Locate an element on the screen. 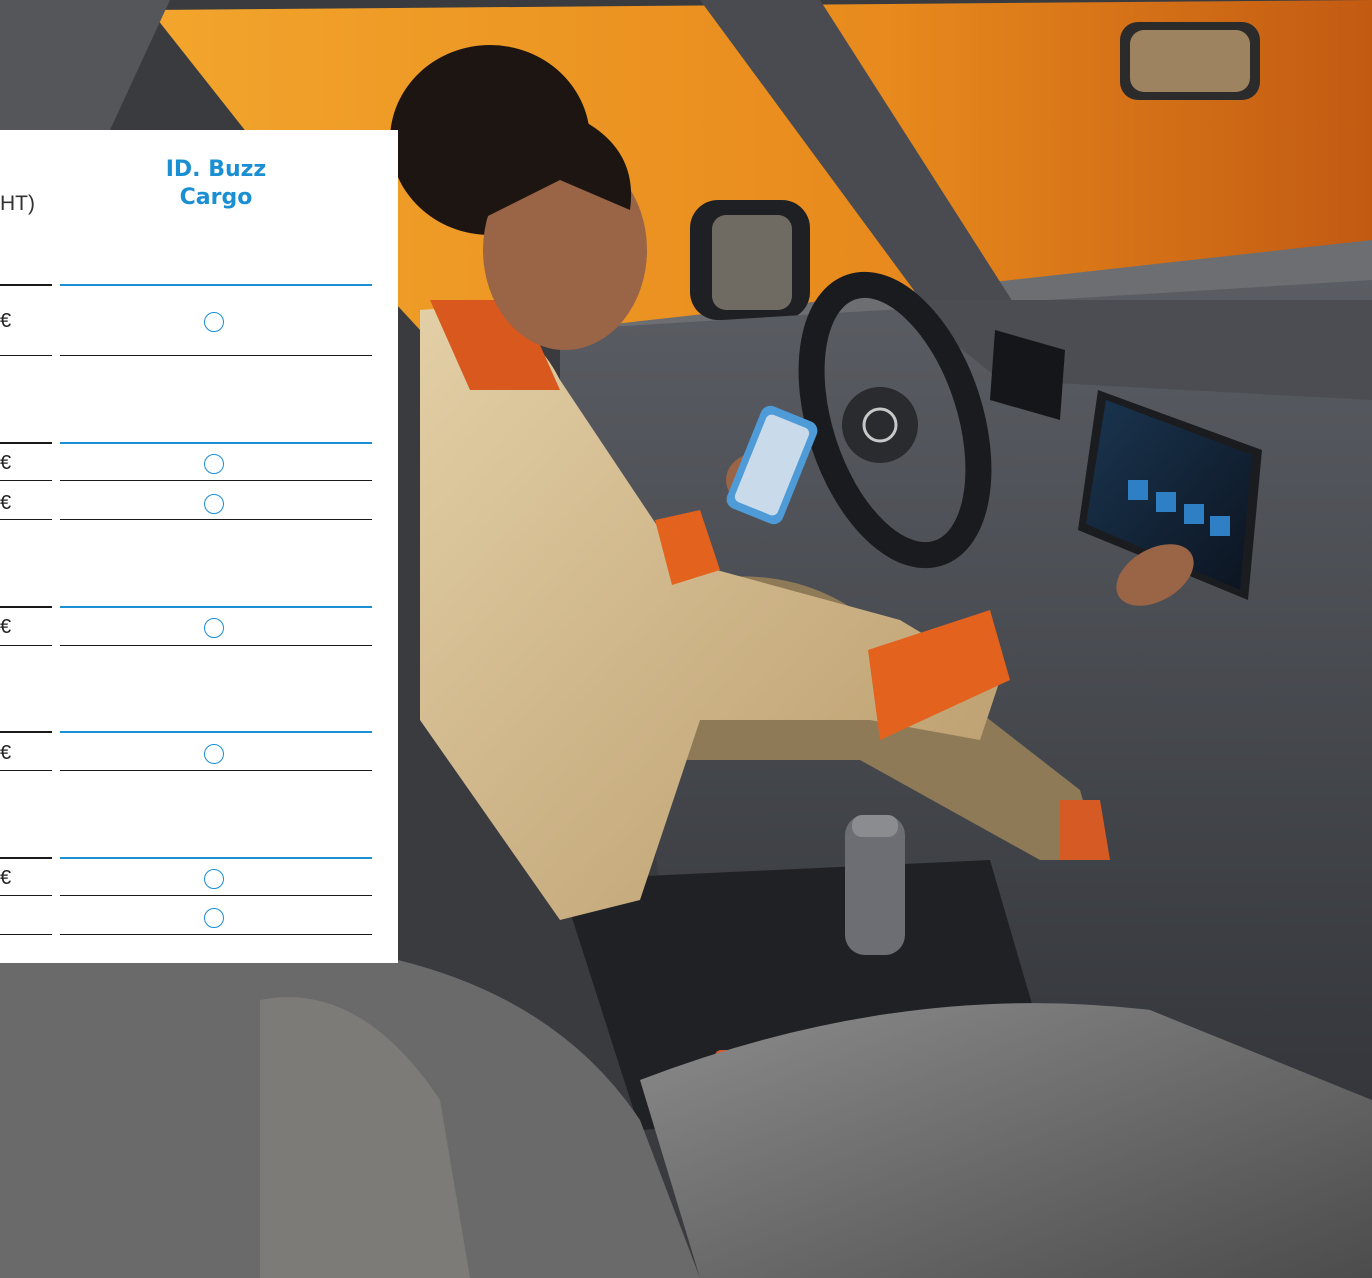 Image resolution: width=1372 pixels, height=1278 pixels. column-header-id-buzz-cargo: ID. Buzz Cargo is located at coordinates (216, 184).